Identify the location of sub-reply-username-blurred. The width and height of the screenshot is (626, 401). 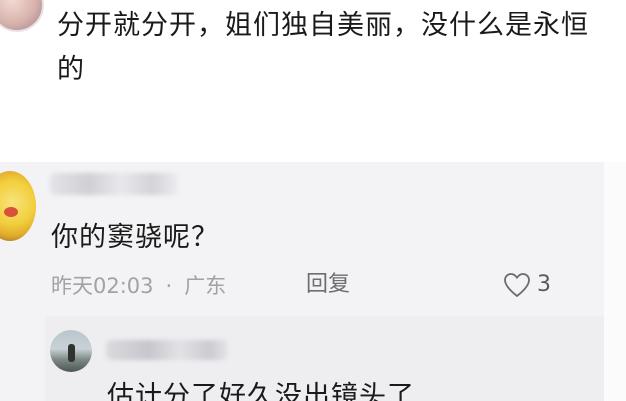
(167, 350).